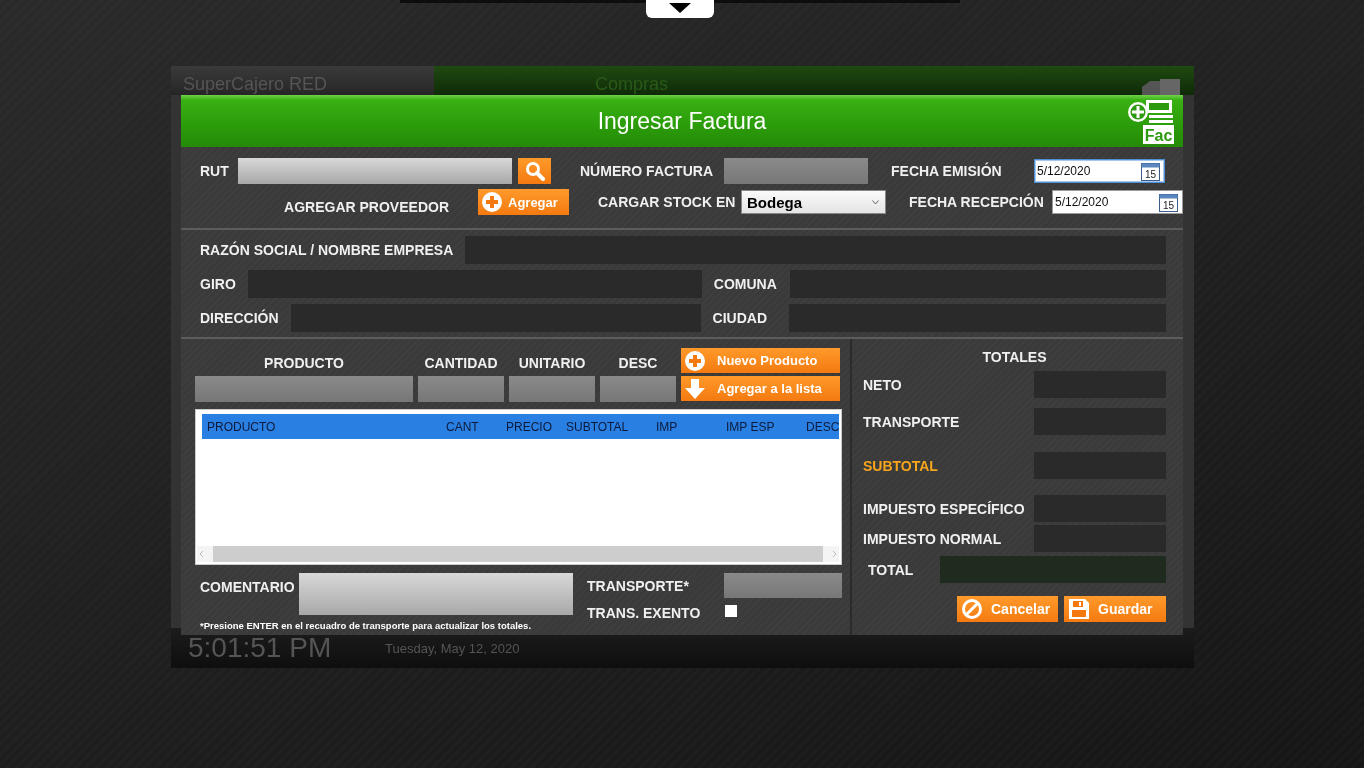 The image size is (1364, 768). I want to click on total-label: IMPUESTO NORMAL, so click(932, 538).